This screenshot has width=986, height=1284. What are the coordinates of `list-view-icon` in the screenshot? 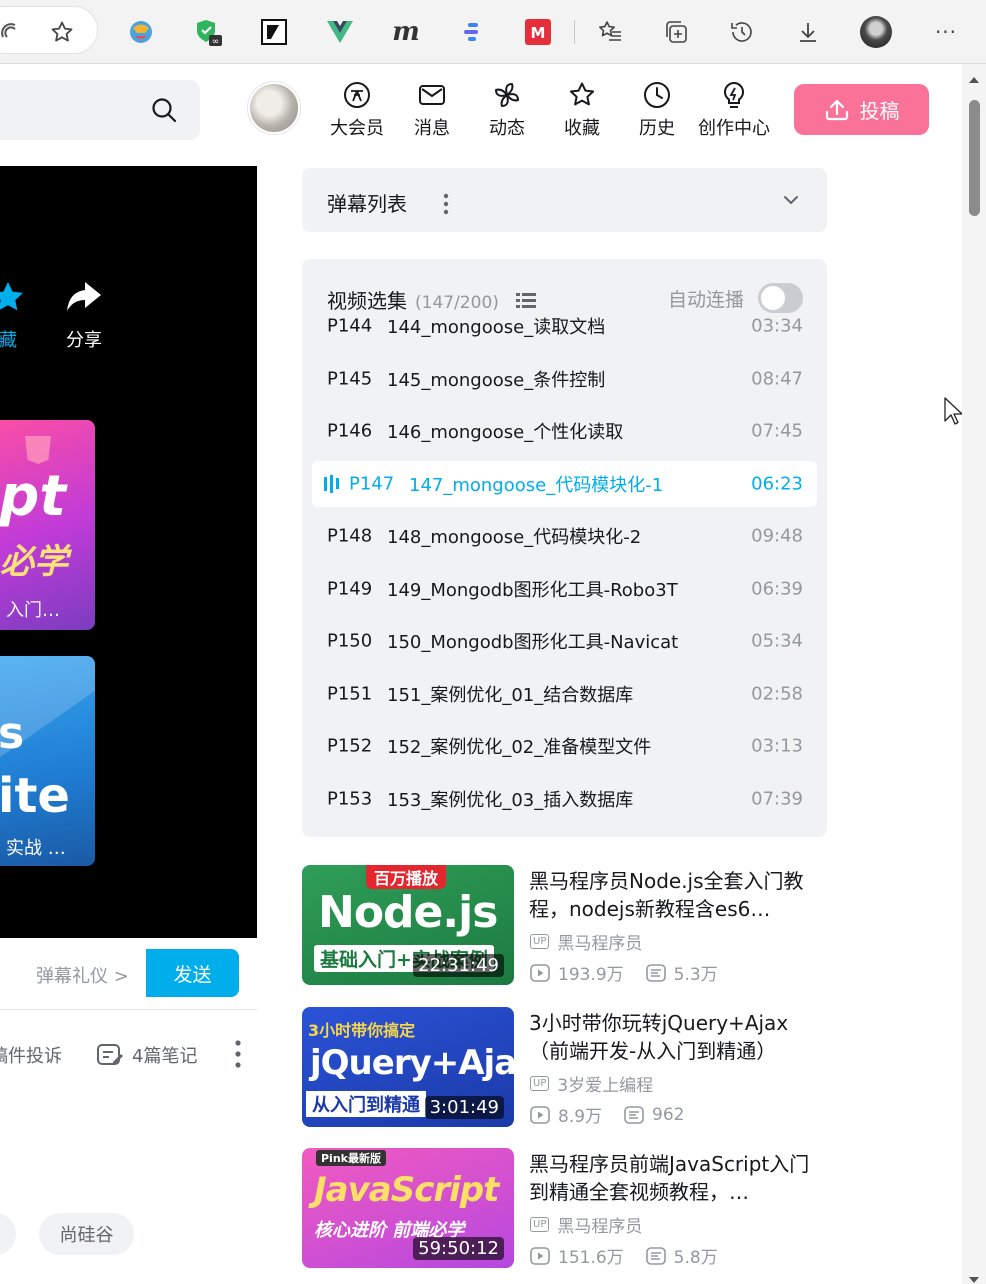 It's located at (526, 300).